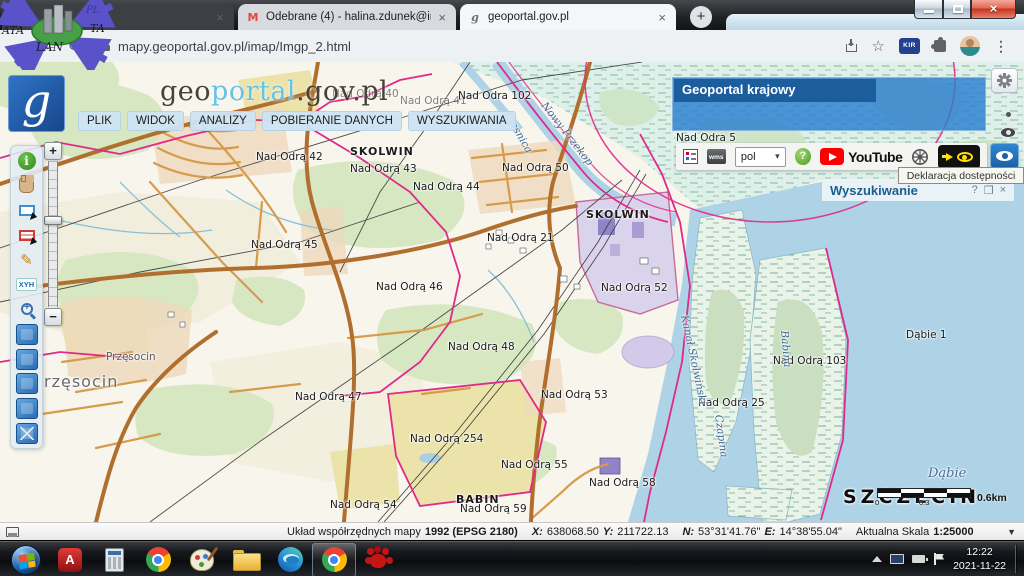 The image size is (1024, 576). I want to click on taskbar-irfanview, so click(378, 559).